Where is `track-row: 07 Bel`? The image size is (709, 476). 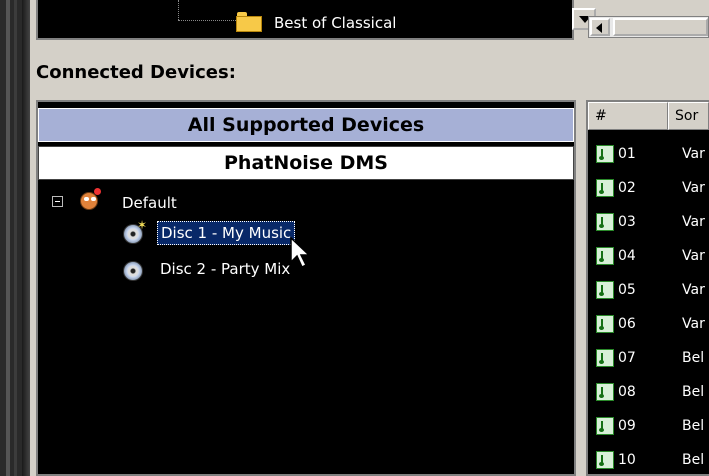 track-row: 07 Bel is located at coordinates (652, 359).